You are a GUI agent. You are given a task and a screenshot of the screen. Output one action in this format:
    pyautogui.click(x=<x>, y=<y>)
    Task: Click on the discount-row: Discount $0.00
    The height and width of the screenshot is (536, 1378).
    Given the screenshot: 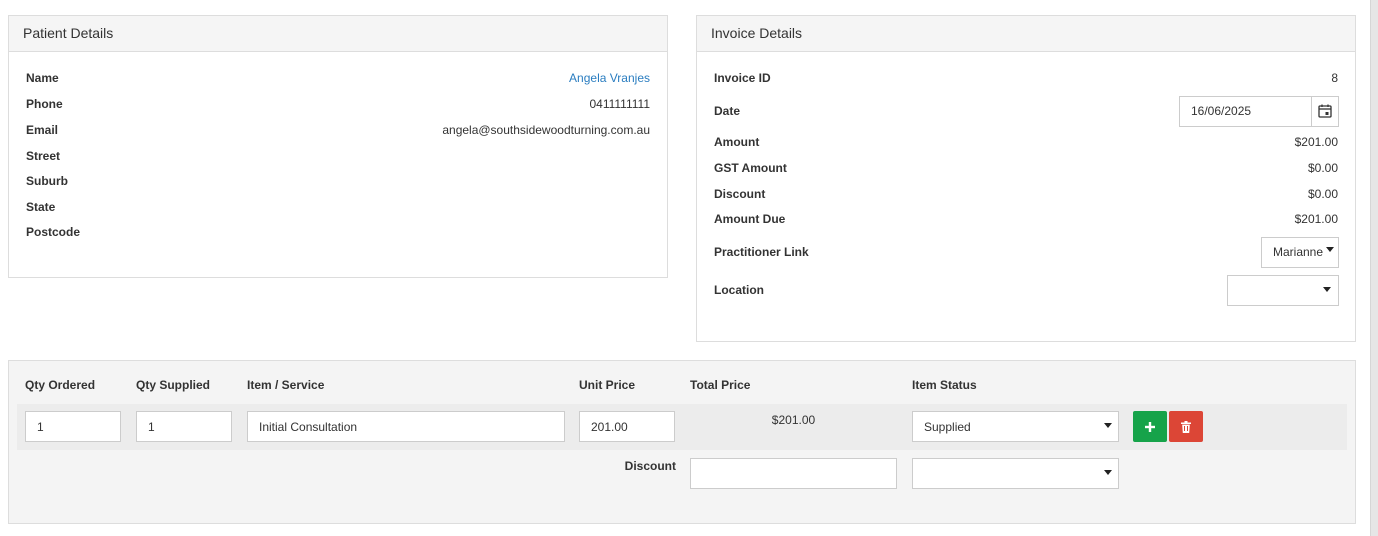 What is the action you would take?
    pyautogui.click(x=1026, y=194)
    